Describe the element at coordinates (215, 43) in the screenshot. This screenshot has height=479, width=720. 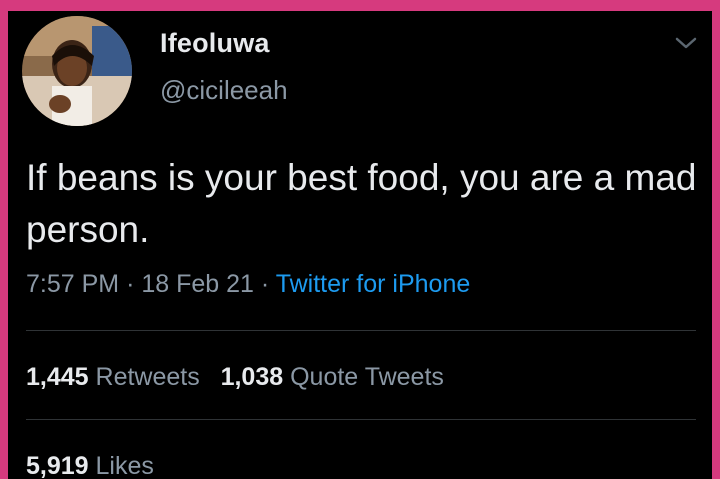
I see `display-name: Ifeoluwa` at that location.